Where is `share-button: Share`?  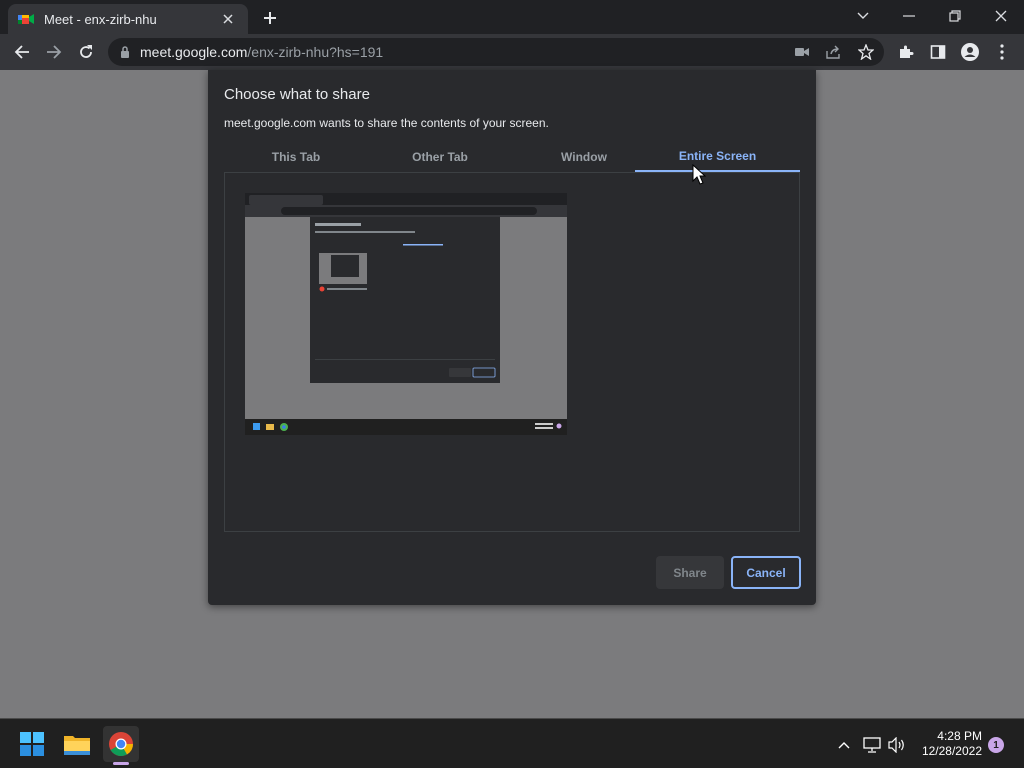
share-button: Share is located at coordinates (690, 572).